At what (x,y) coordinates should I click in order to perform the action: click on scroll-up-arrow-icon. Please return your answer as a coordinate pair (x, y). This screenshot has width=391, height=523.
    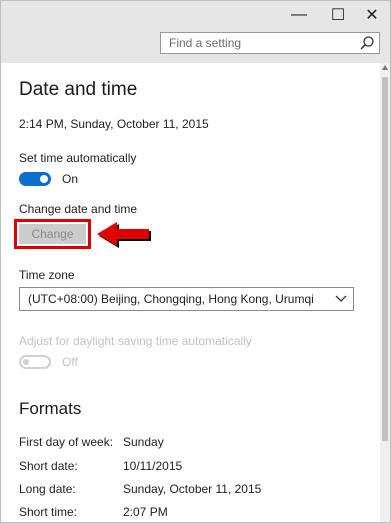
    Looking at the image, I should click on (385, 67).